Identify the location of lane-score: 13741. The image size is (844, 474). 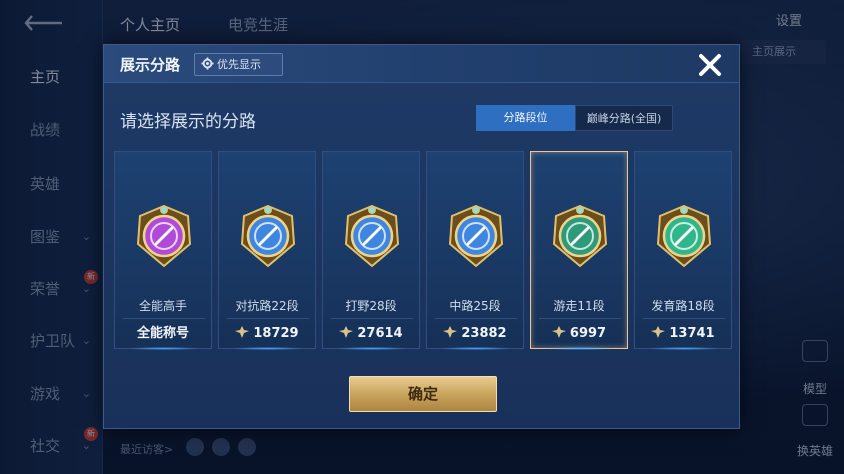
(692, 333).